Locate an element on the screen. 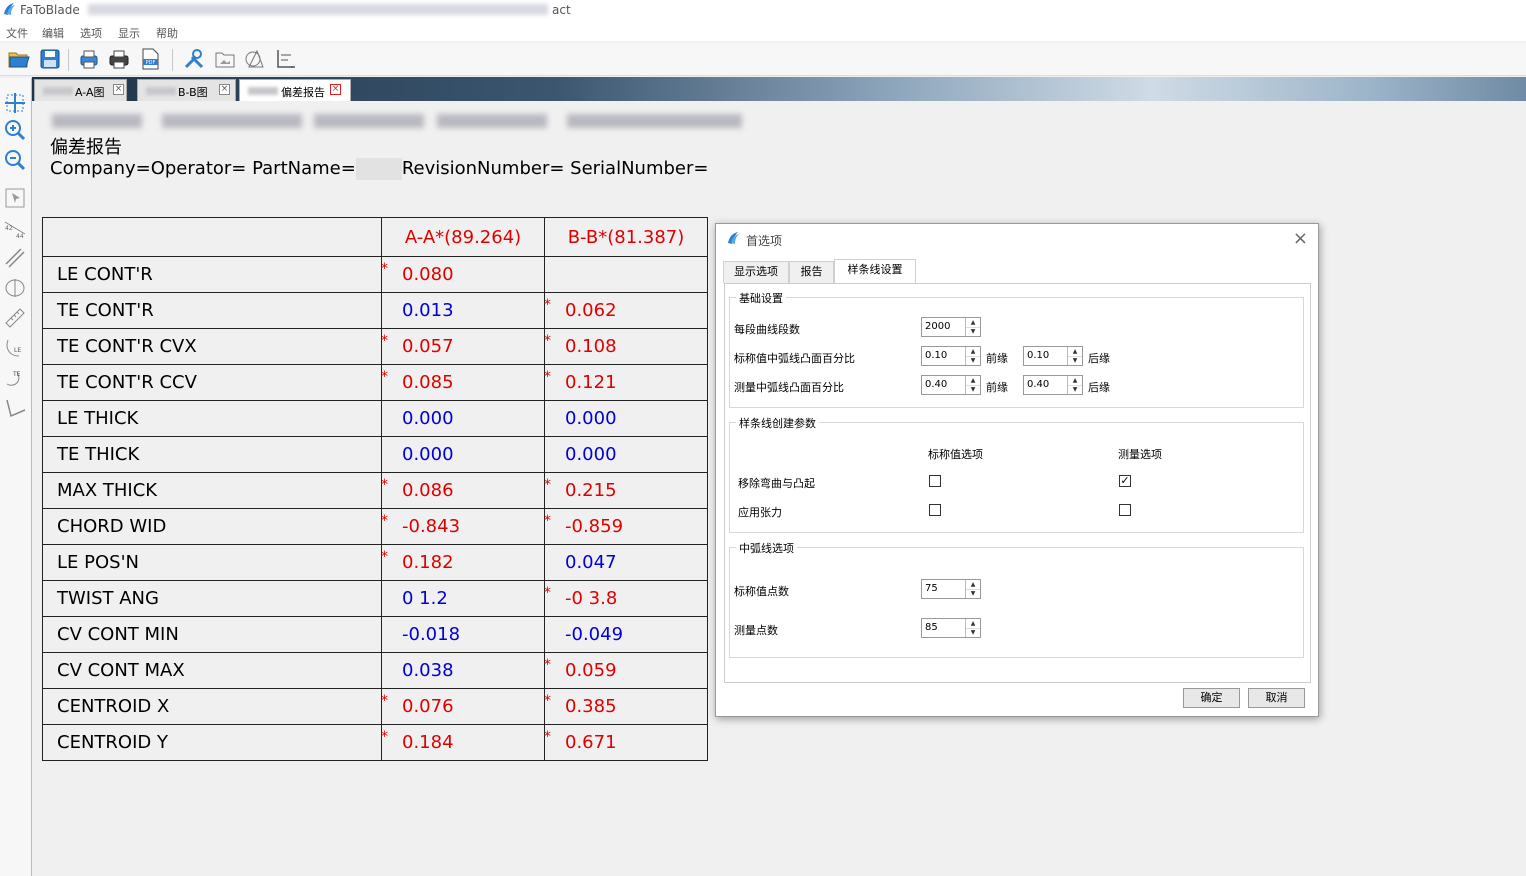  toolbar-separator is located at coordinates (172, 60).